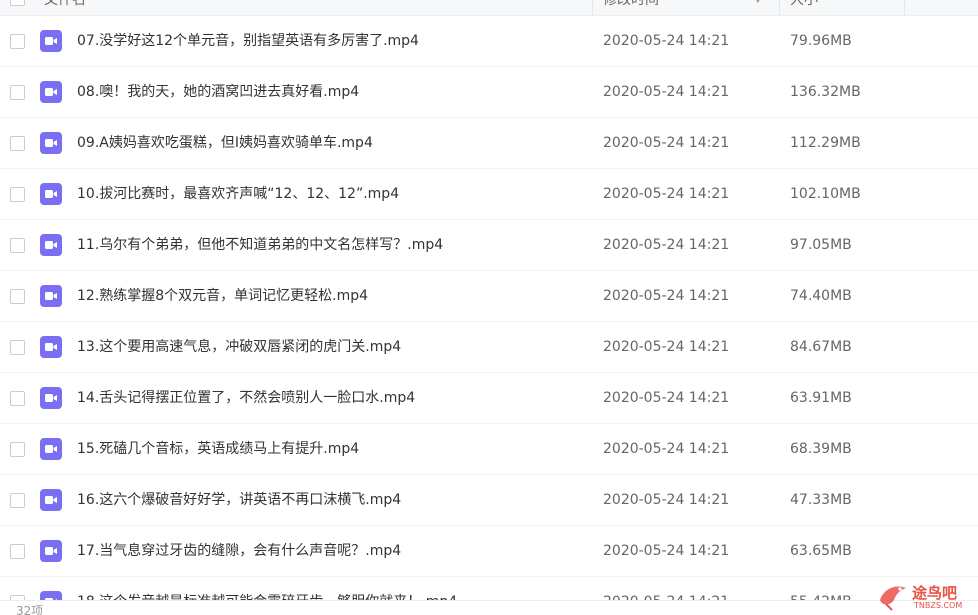  What do you see at coordinates (825, 92) in the screenshot?
I see `file-size: 136.32MB` at bounding box center [825, 92].